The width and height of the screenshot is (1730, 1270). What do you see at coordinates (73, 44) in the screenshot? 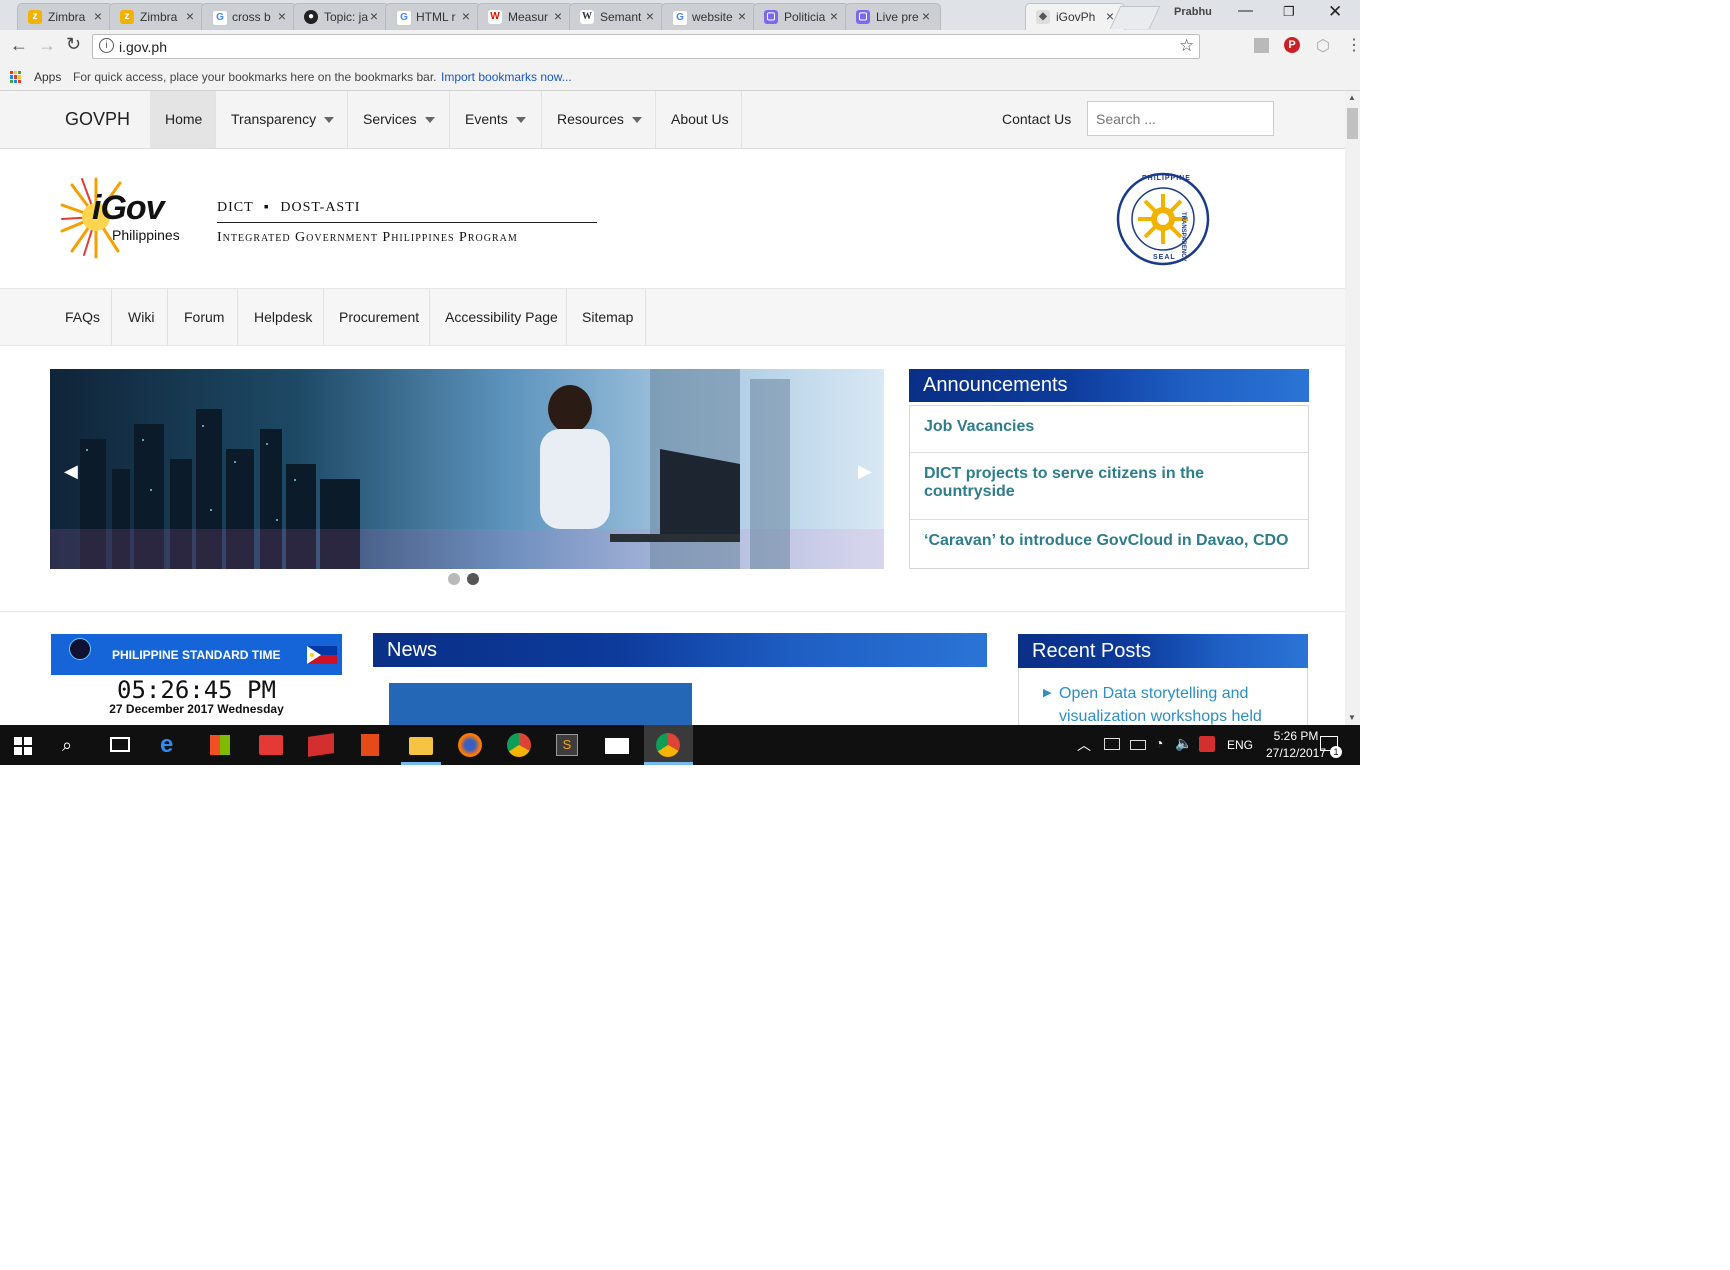
I see `reload-icon: ↻` at bounding box center [73, 44].